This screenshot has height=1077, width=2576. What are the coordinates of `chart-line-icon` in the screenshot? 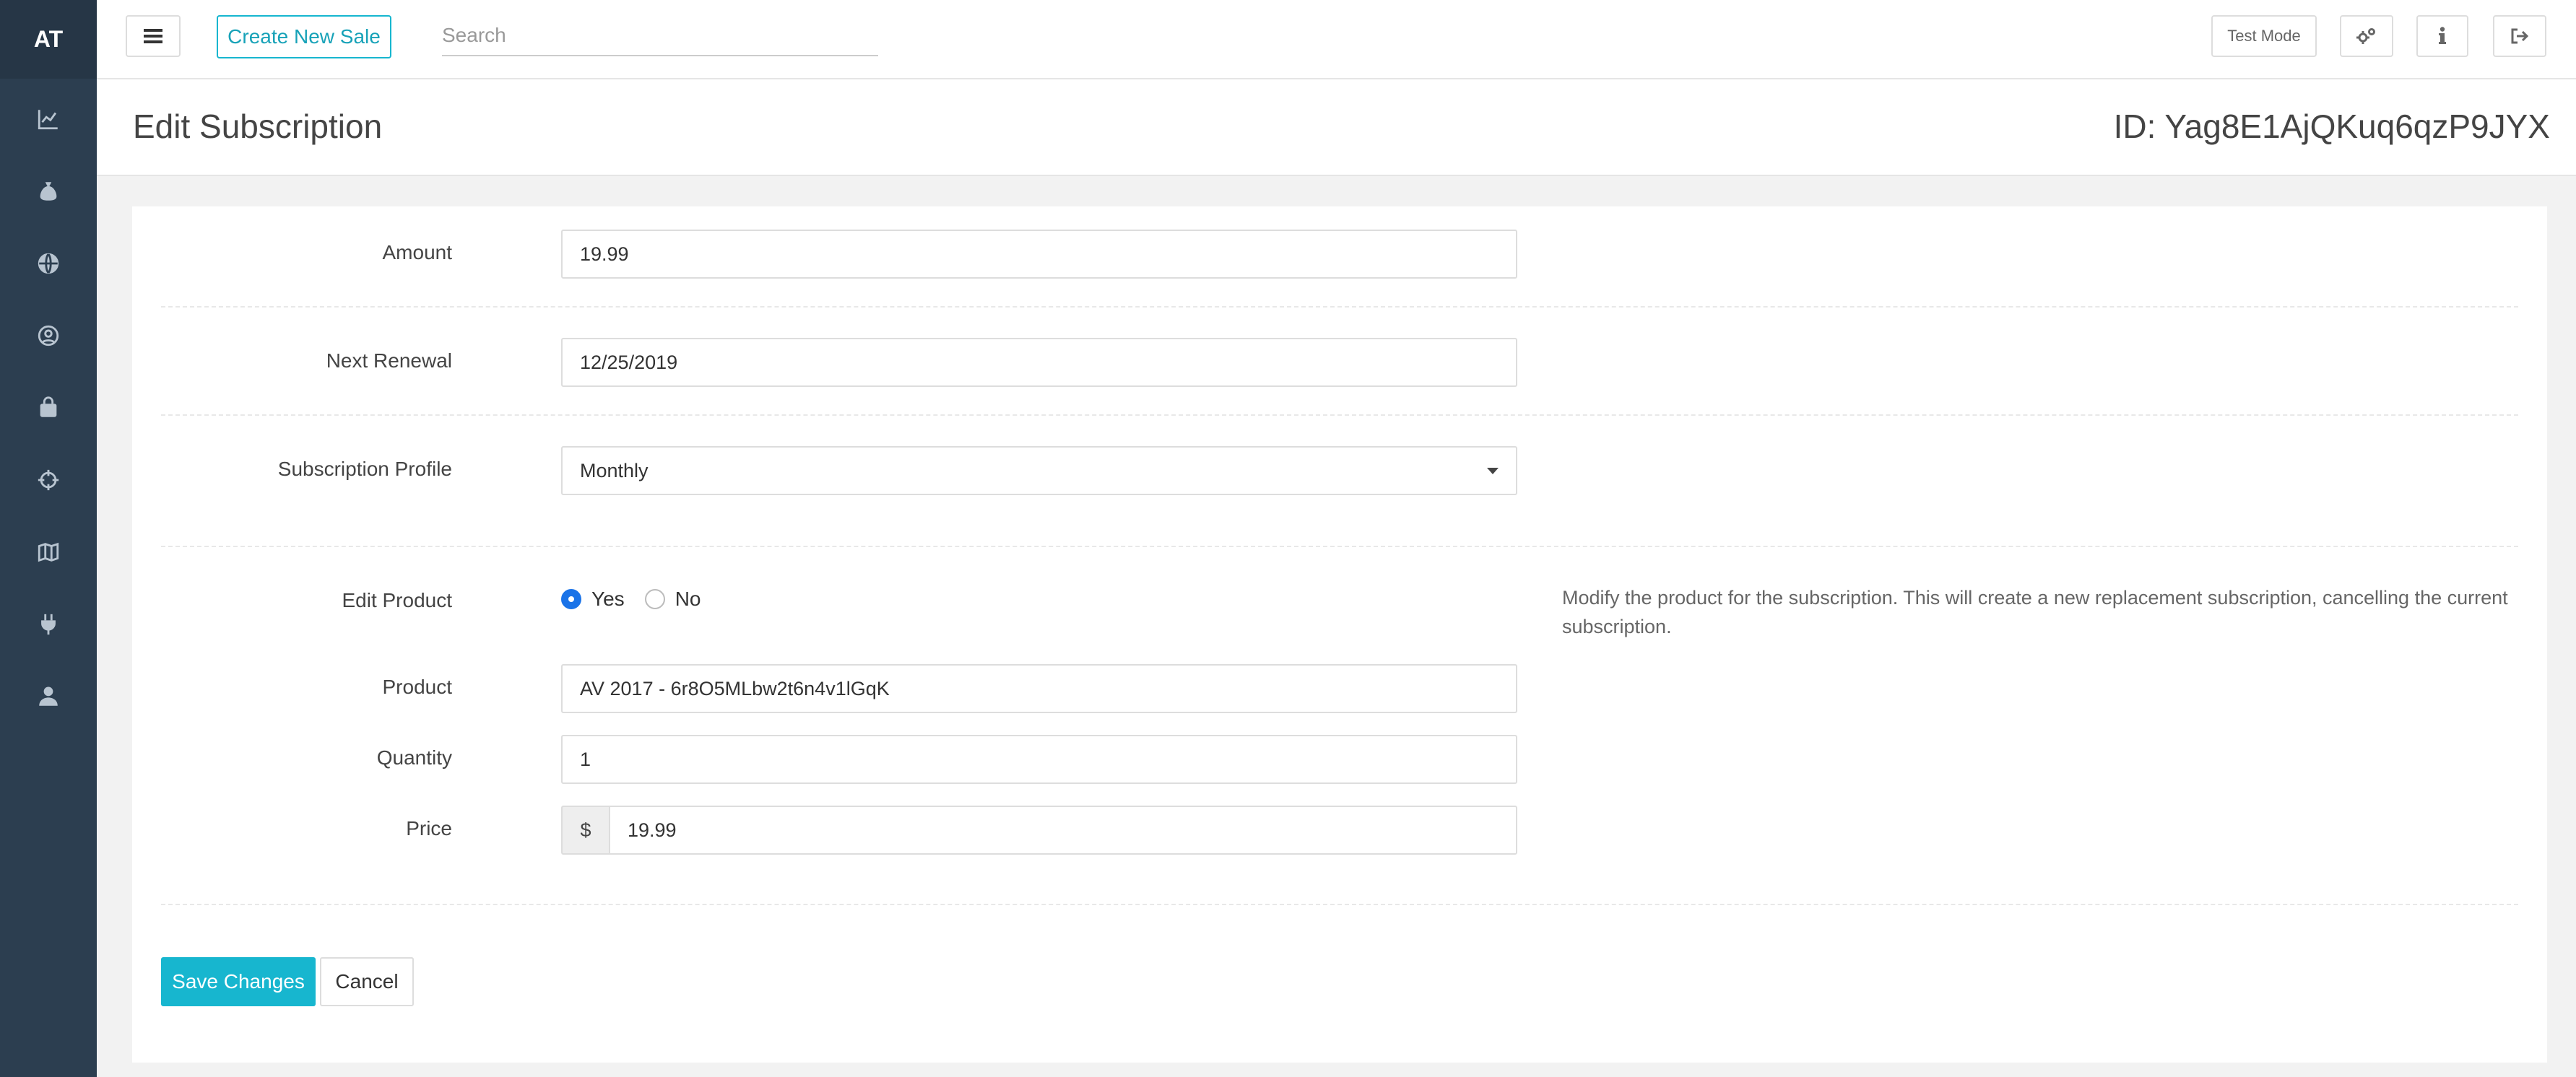 It's located at (48, 120).